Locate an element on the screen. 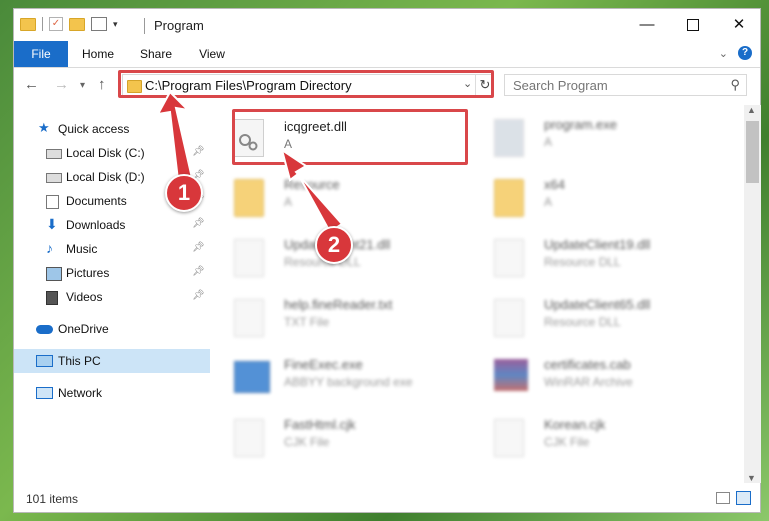  network-icon is located at coordinates (44, 393).